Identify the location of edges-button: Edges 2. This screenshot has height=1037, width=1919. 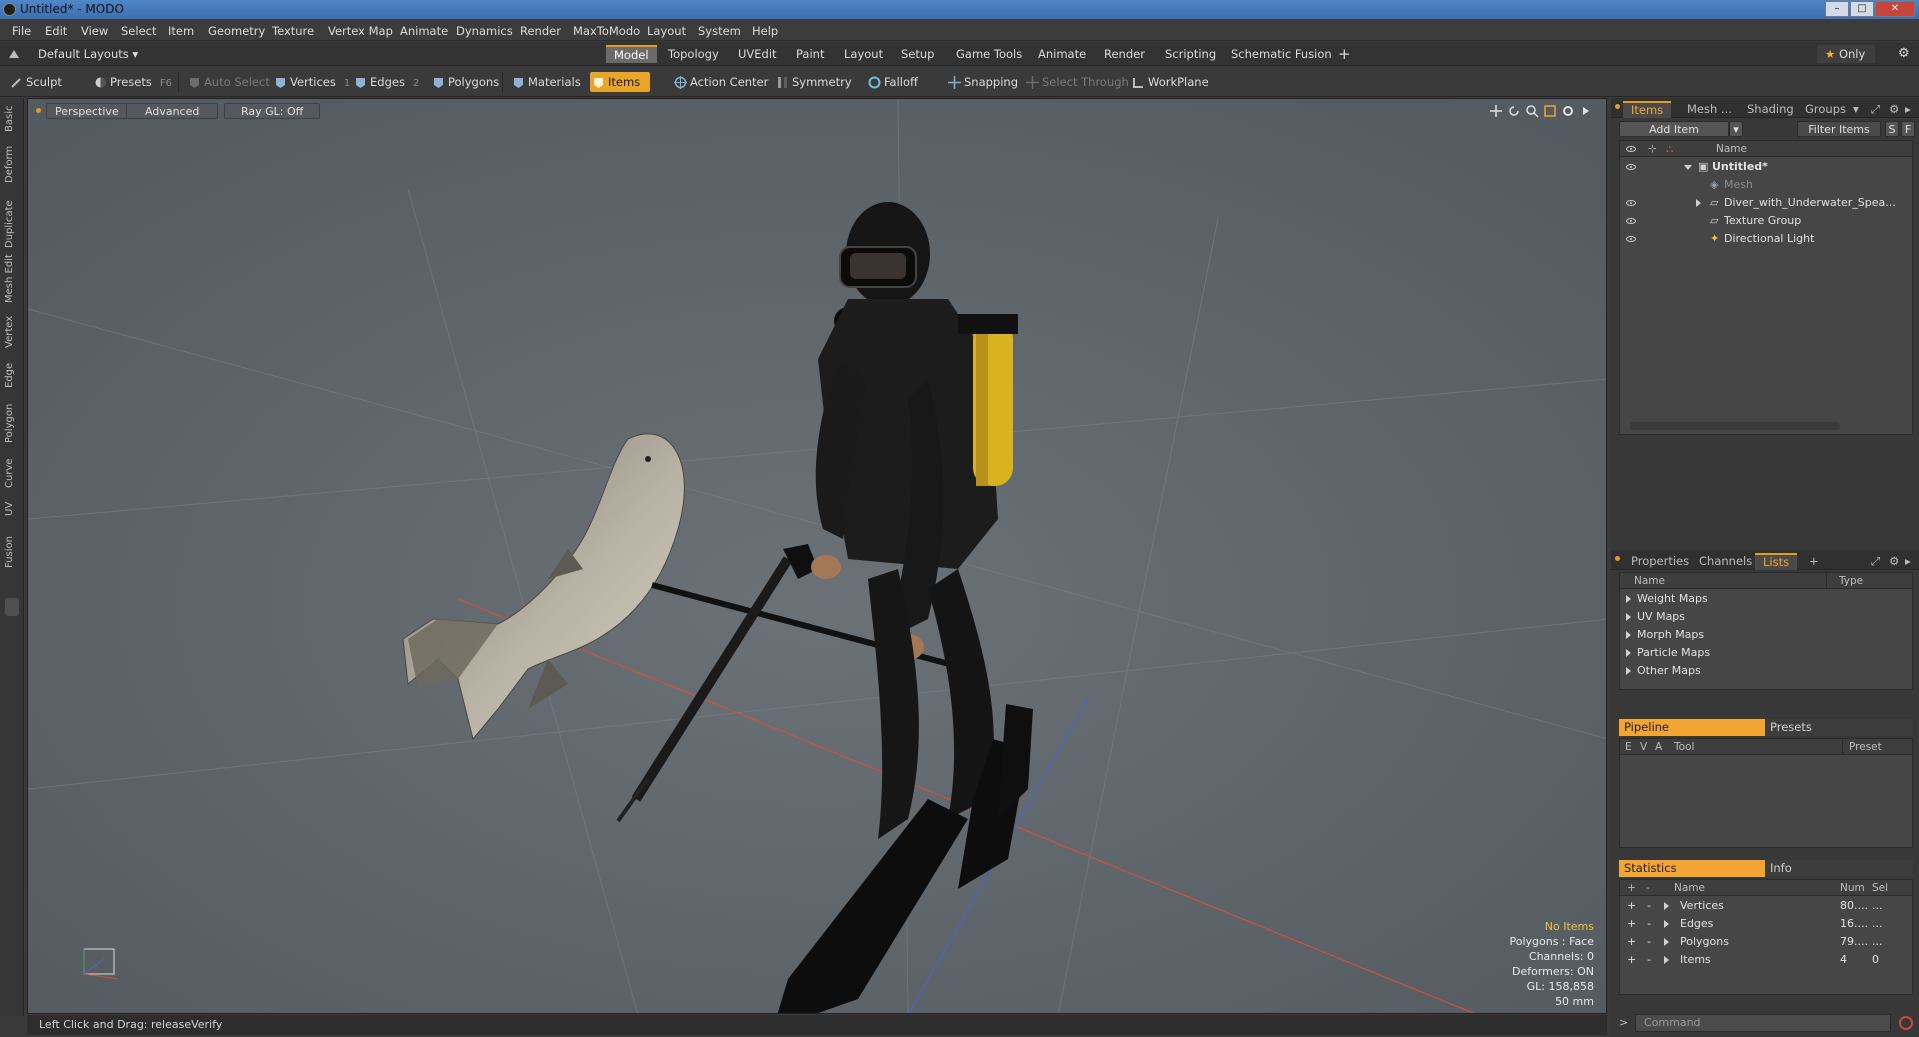
(385, 82).